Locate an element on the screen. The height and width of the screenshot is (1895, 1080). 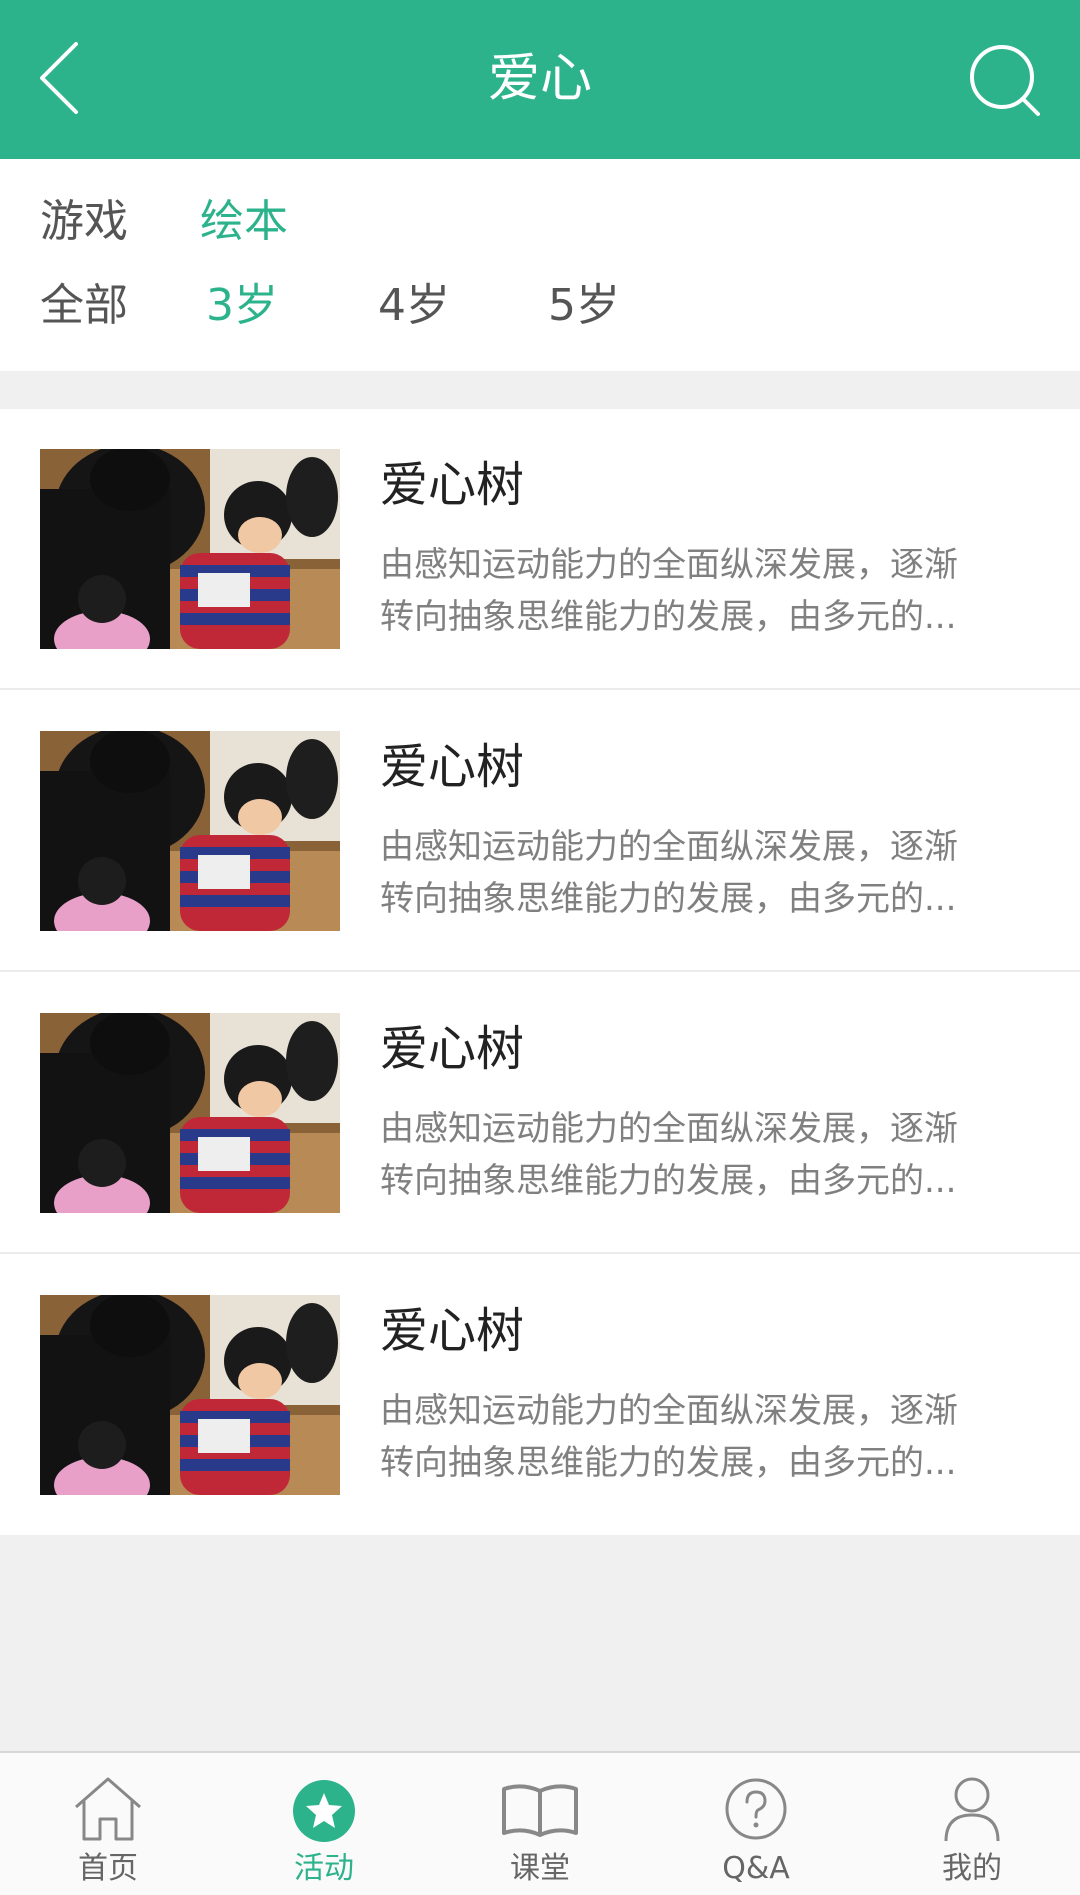
filter-panel: 游戏 绘本 全部 3岁 4岁 5岁 is located at coordinates (540, 265).